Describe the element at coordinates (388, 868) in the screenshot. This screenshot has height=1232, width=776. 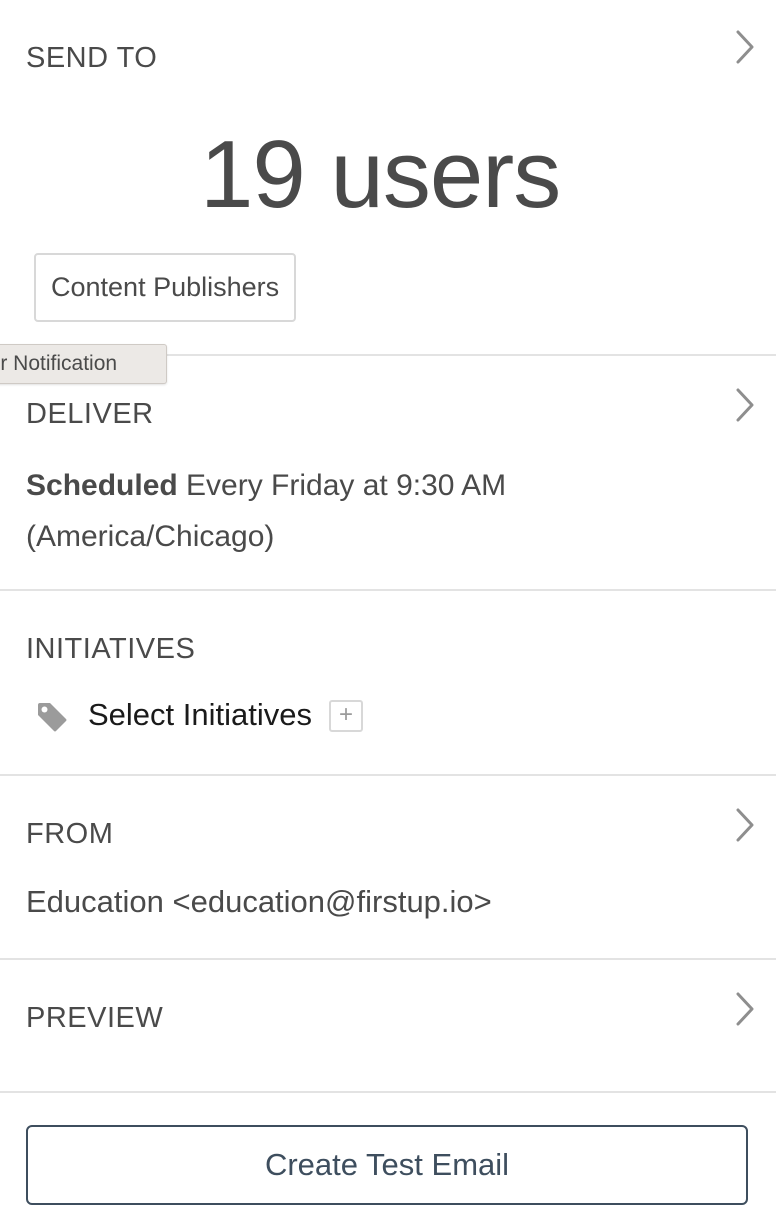
I see `from-section: FROM Education <education@firstup.io>` at that location.